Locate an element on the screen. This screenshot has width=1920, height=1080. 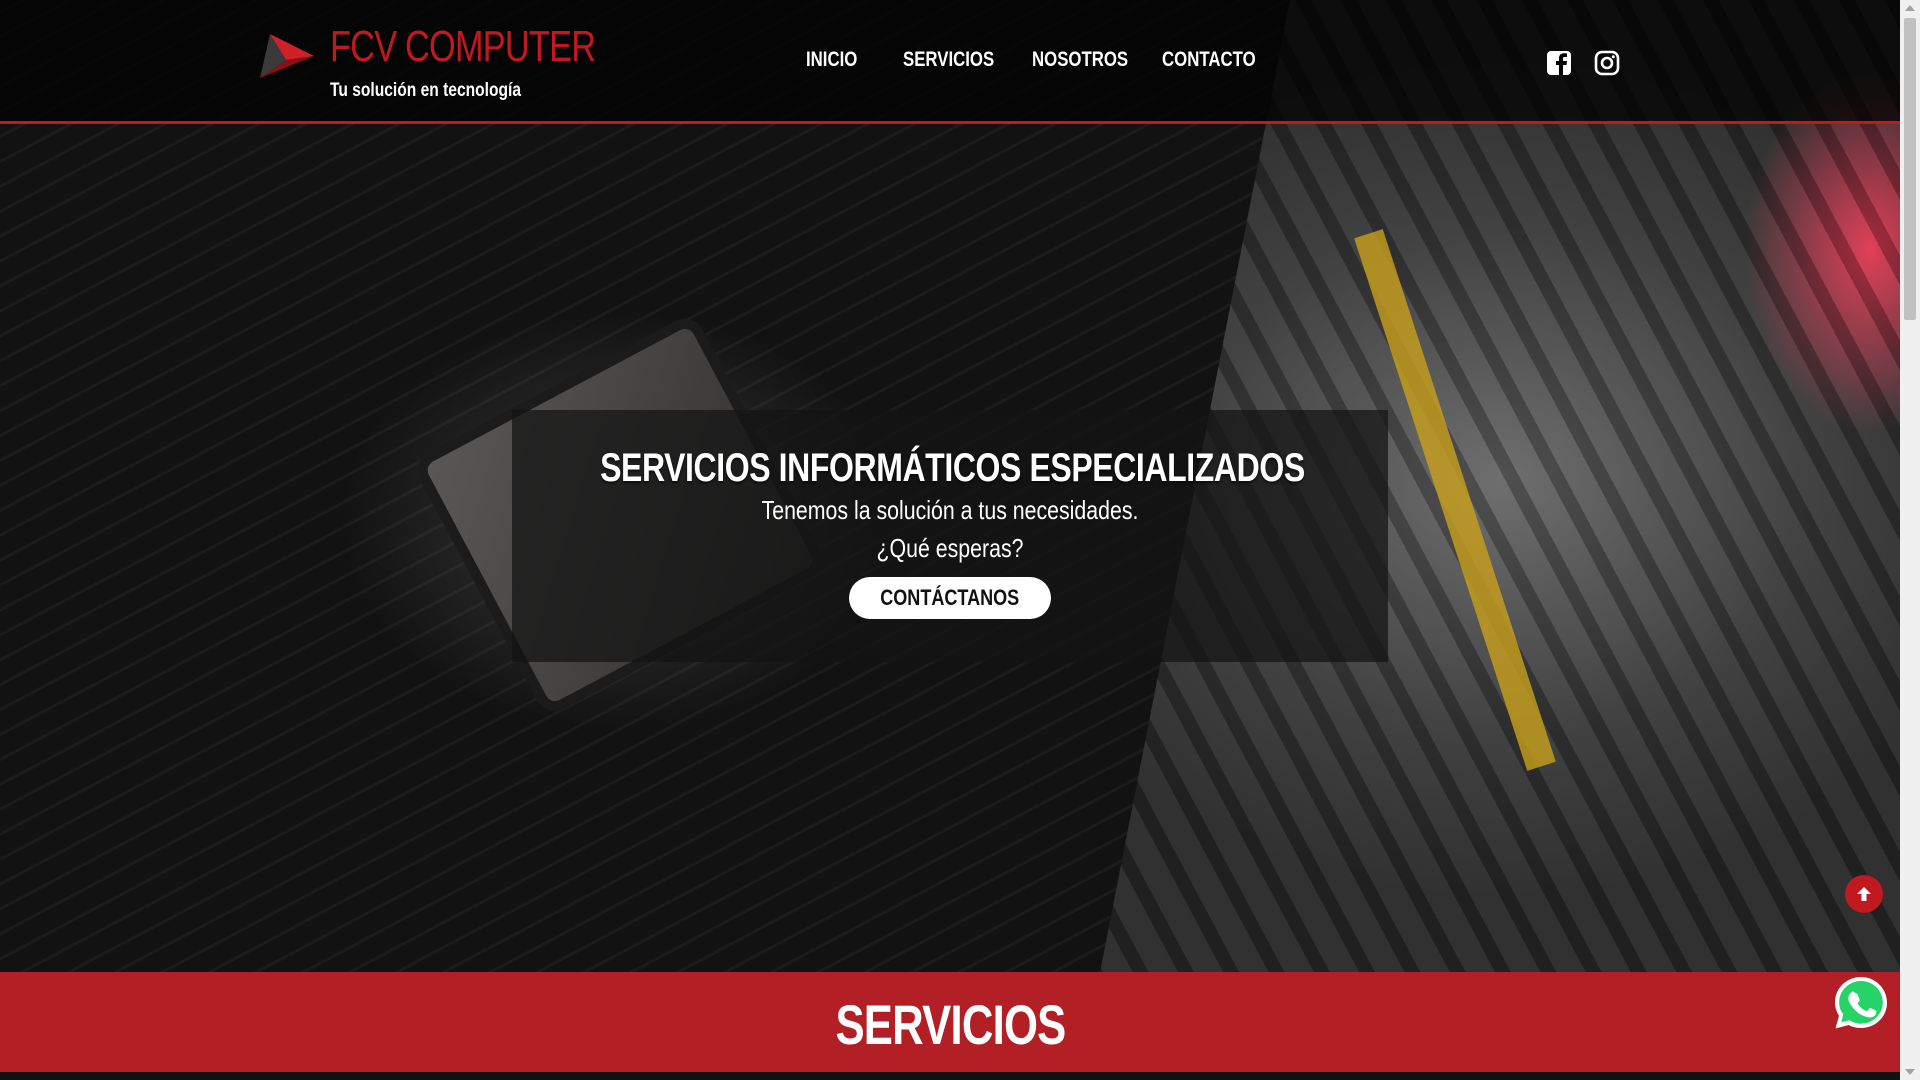
hero-title: SERVICIOS INFORMÁTICOS ESPECIALIZADOS is located at coordinates (952, 468).